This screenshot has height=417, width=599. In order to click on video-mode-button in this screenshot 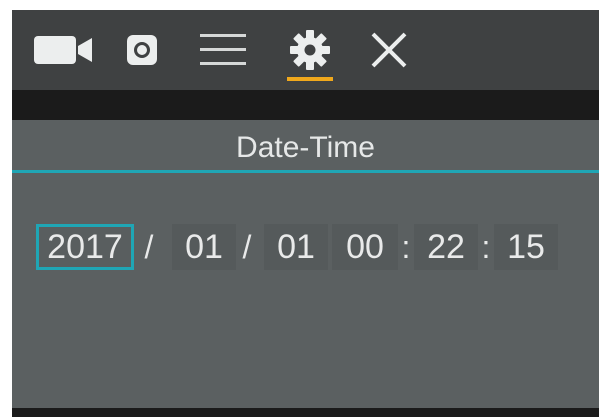, I will do `click(63, 50)`.